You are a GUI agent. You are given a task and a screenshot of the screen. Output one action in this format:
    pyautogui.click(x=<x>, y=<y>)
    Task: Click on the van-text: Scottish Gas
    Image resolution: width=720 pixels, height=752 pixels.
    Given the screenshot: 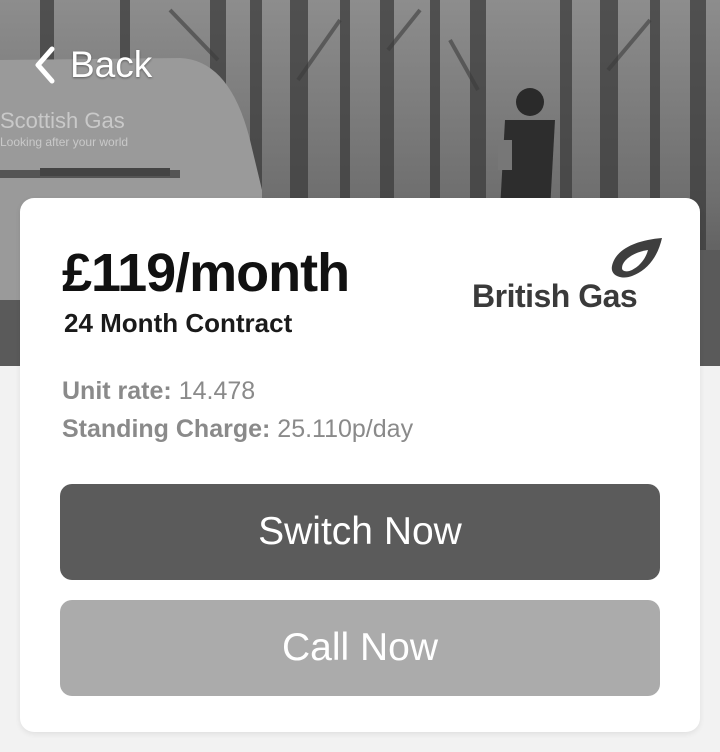 What is the action you would take?
    pyautogui.click(x=62, y=120)
    